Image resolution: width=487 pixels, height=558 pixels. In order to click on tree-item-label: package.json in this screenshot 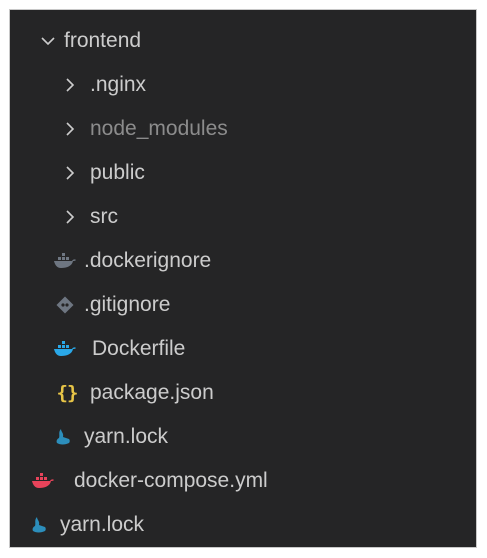, I will do `click(152, 392)`.